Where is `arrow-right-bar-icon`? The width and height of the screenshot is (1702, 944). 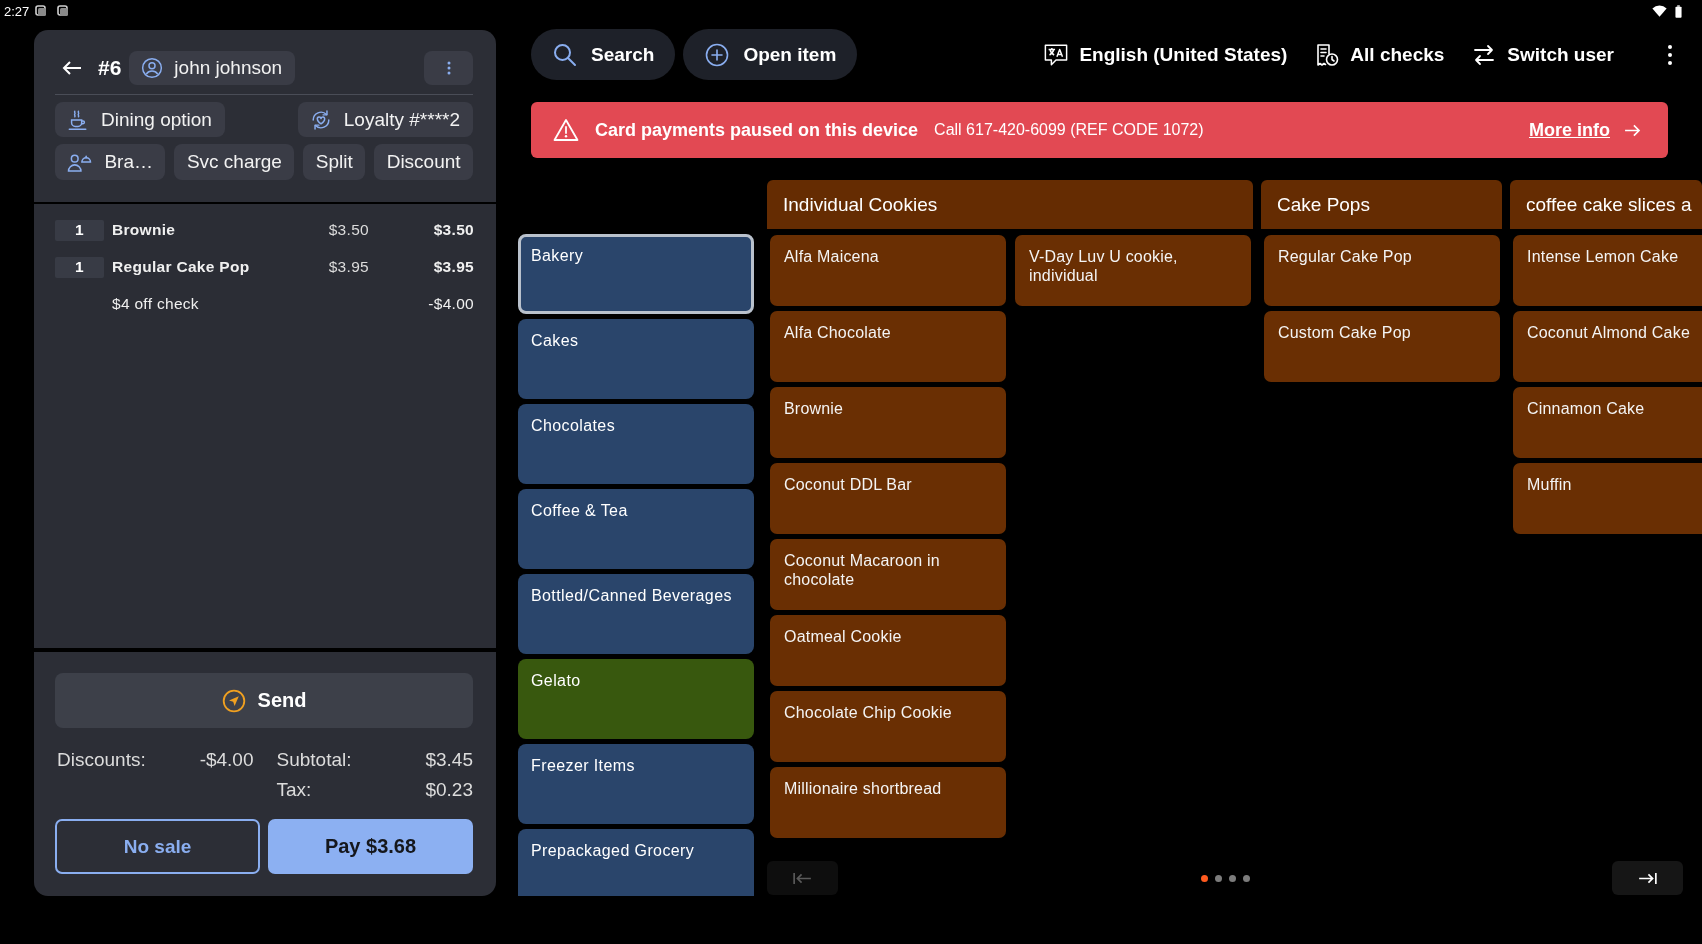 arrow-right-bar-icon is located at coordinates (1647, 878).